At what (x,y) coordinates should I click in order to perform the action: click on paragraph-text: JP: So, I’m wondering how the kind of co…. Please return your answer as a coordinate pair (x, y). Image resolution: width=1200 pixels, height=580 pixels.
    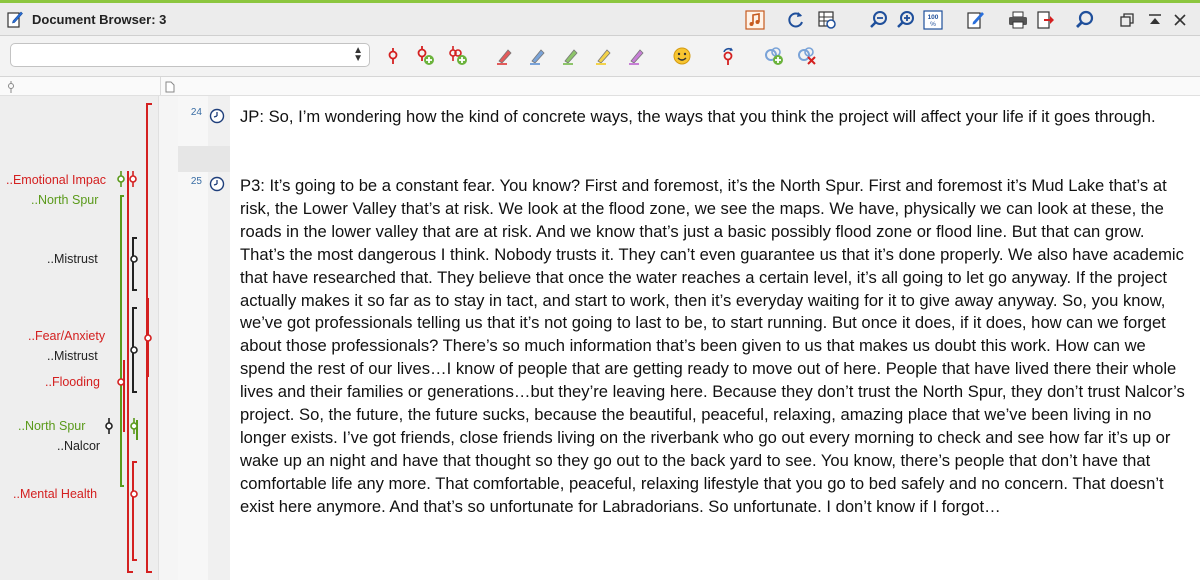
    Looking at the image, I should click on (698, 116).